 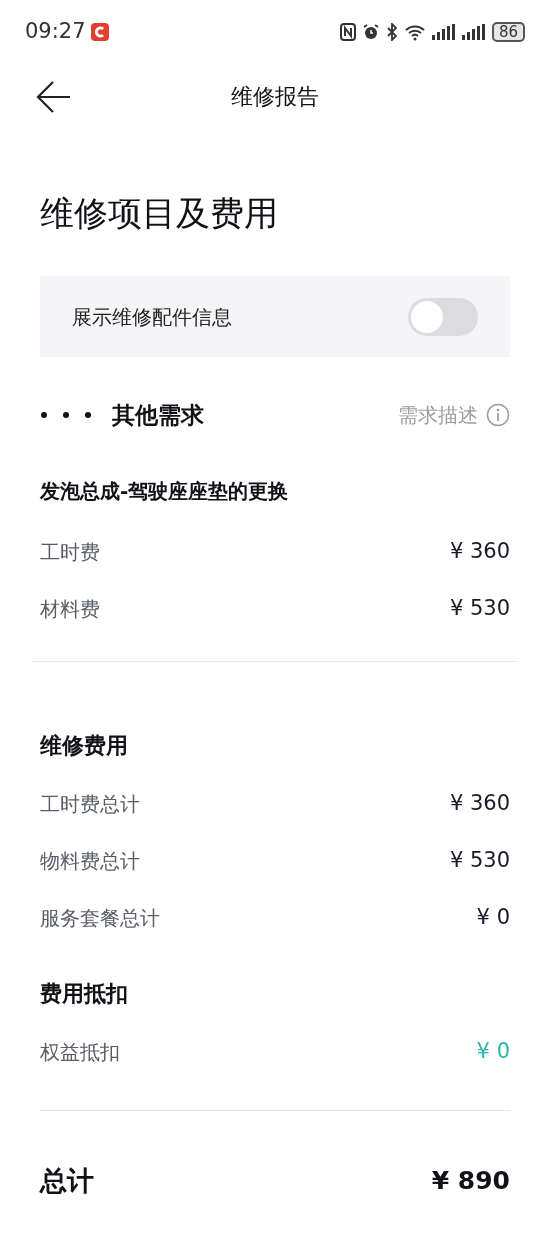 I want to click on item-title: 发泡总成-驾驶座座垫的更换, so click(x=165, y=491).